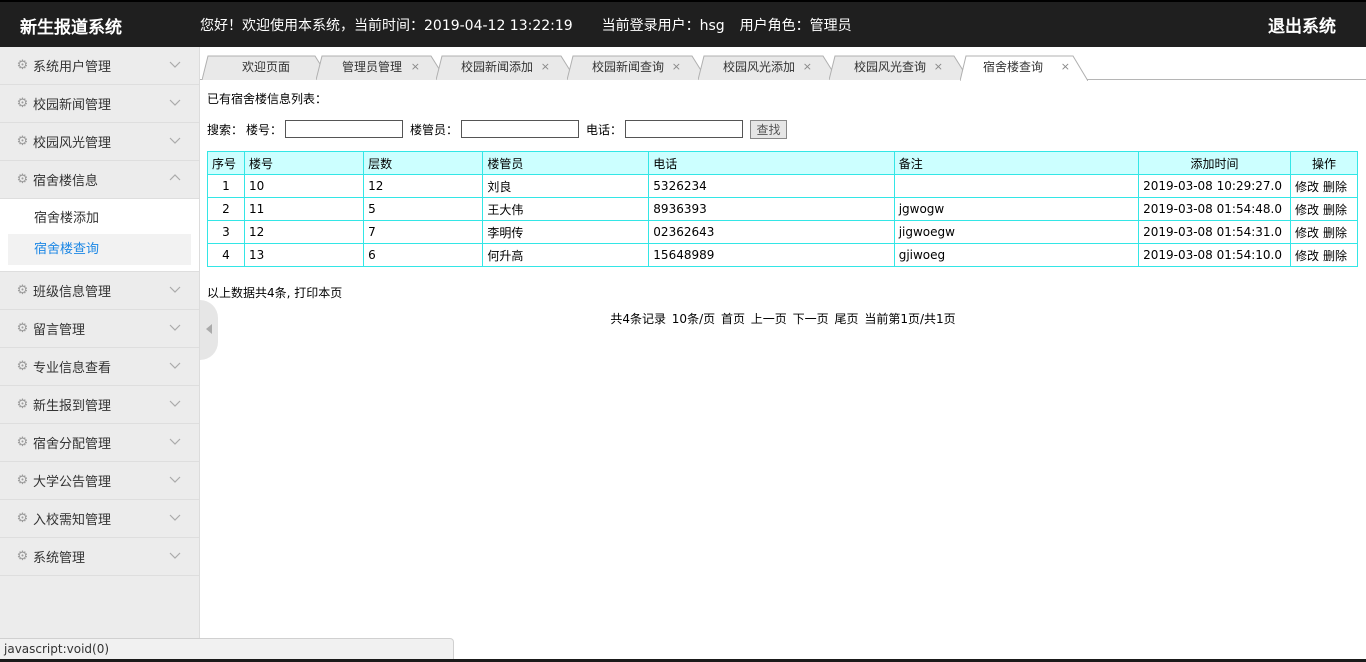 This screenshot has width=1366, height=662. I want to click on pager-prev: 上一页, so click(769, 319).